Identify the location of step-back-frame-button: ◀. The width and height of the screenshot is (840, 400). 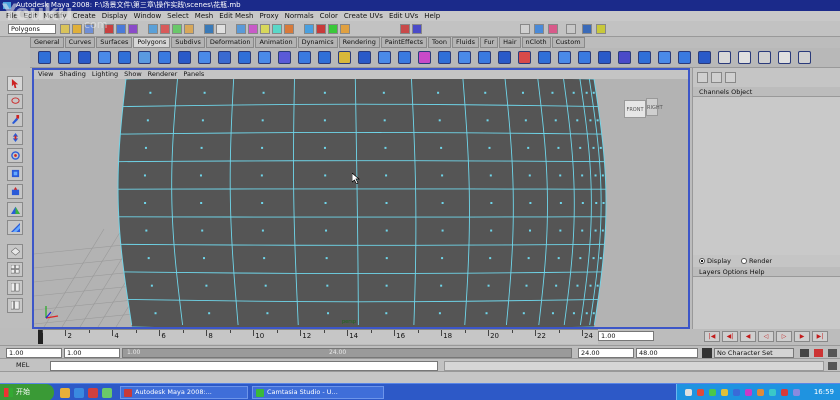
(748, 336).